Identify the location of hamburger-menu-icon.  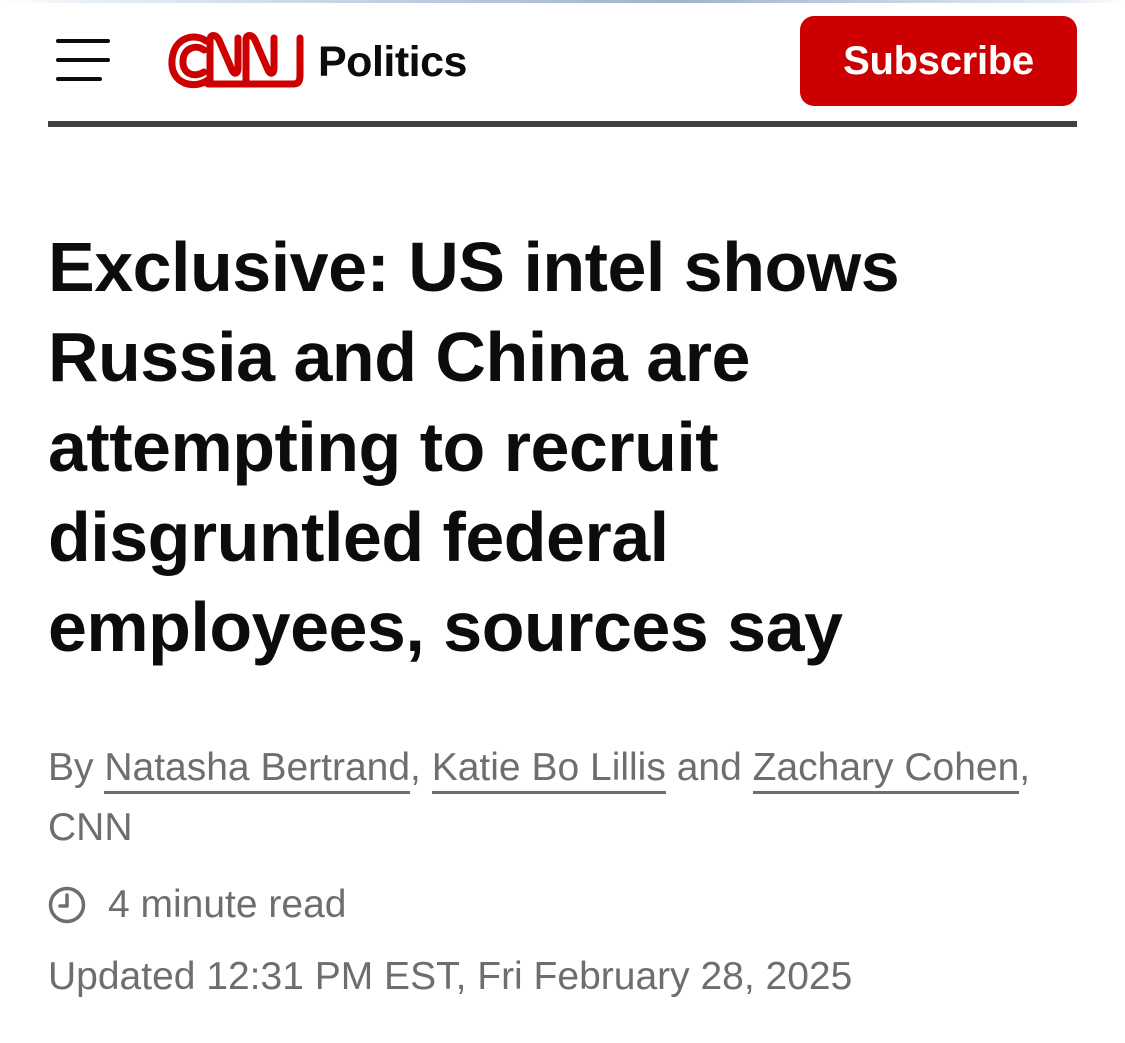
(83, 61).